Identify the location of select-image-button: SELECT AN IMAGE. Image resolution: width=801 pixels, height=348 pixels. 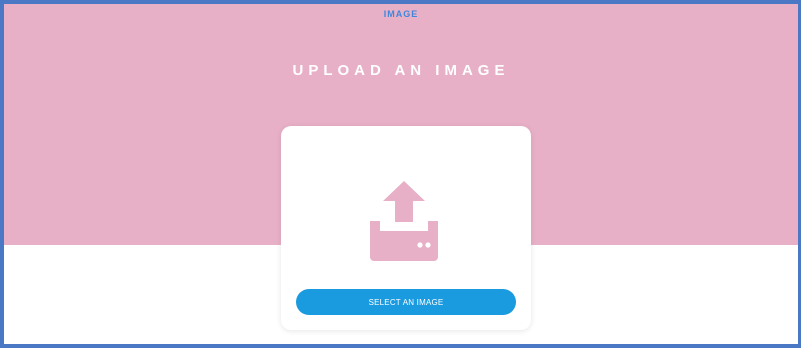
(406, 302).